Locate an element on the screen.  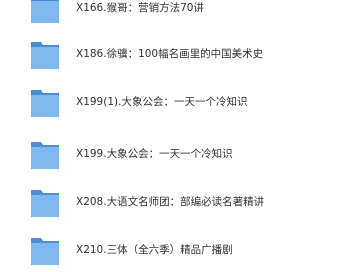
folder-item: X199(1).大象公会：一天一个冷知识 is located at coordinates (170, 104).